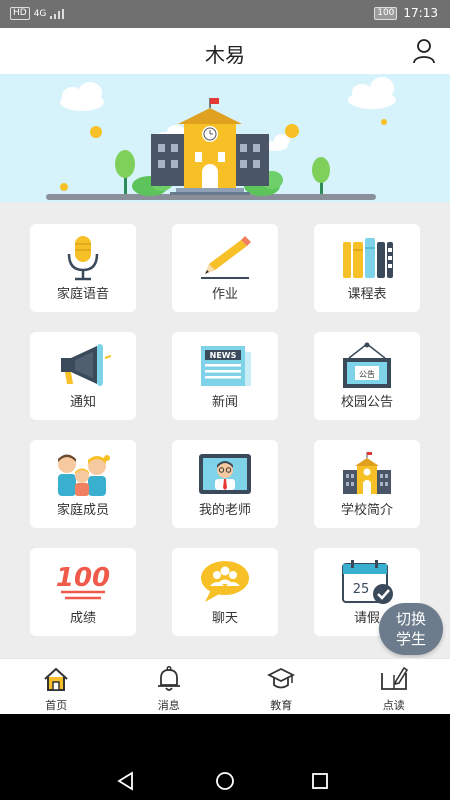  What do you see at coordinates (20, 13) in the screenshot?
I see `hd-badge: HD` at bounding box center [20, 13].